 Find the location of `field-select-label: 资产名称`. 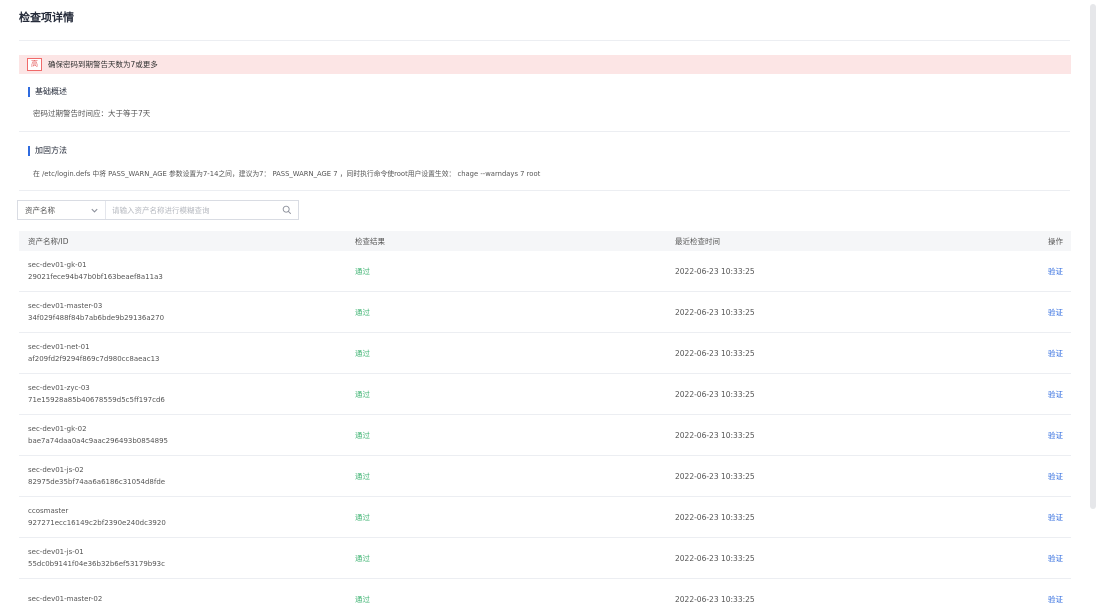

field-select-label: 资产名称 is located at coordinates (40, 210).